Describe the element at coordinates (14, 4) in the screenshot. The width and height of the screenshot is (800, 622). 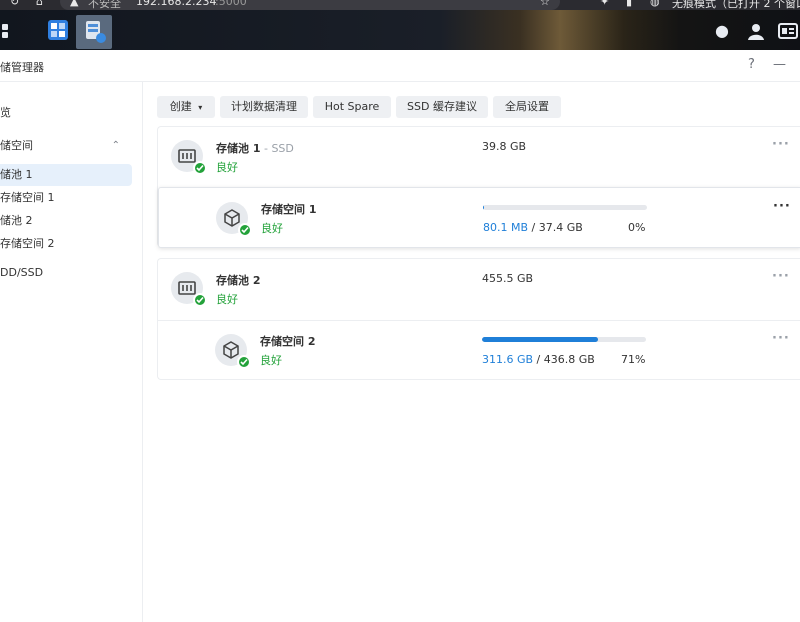
I see `reload-icon: ↻` at that location.